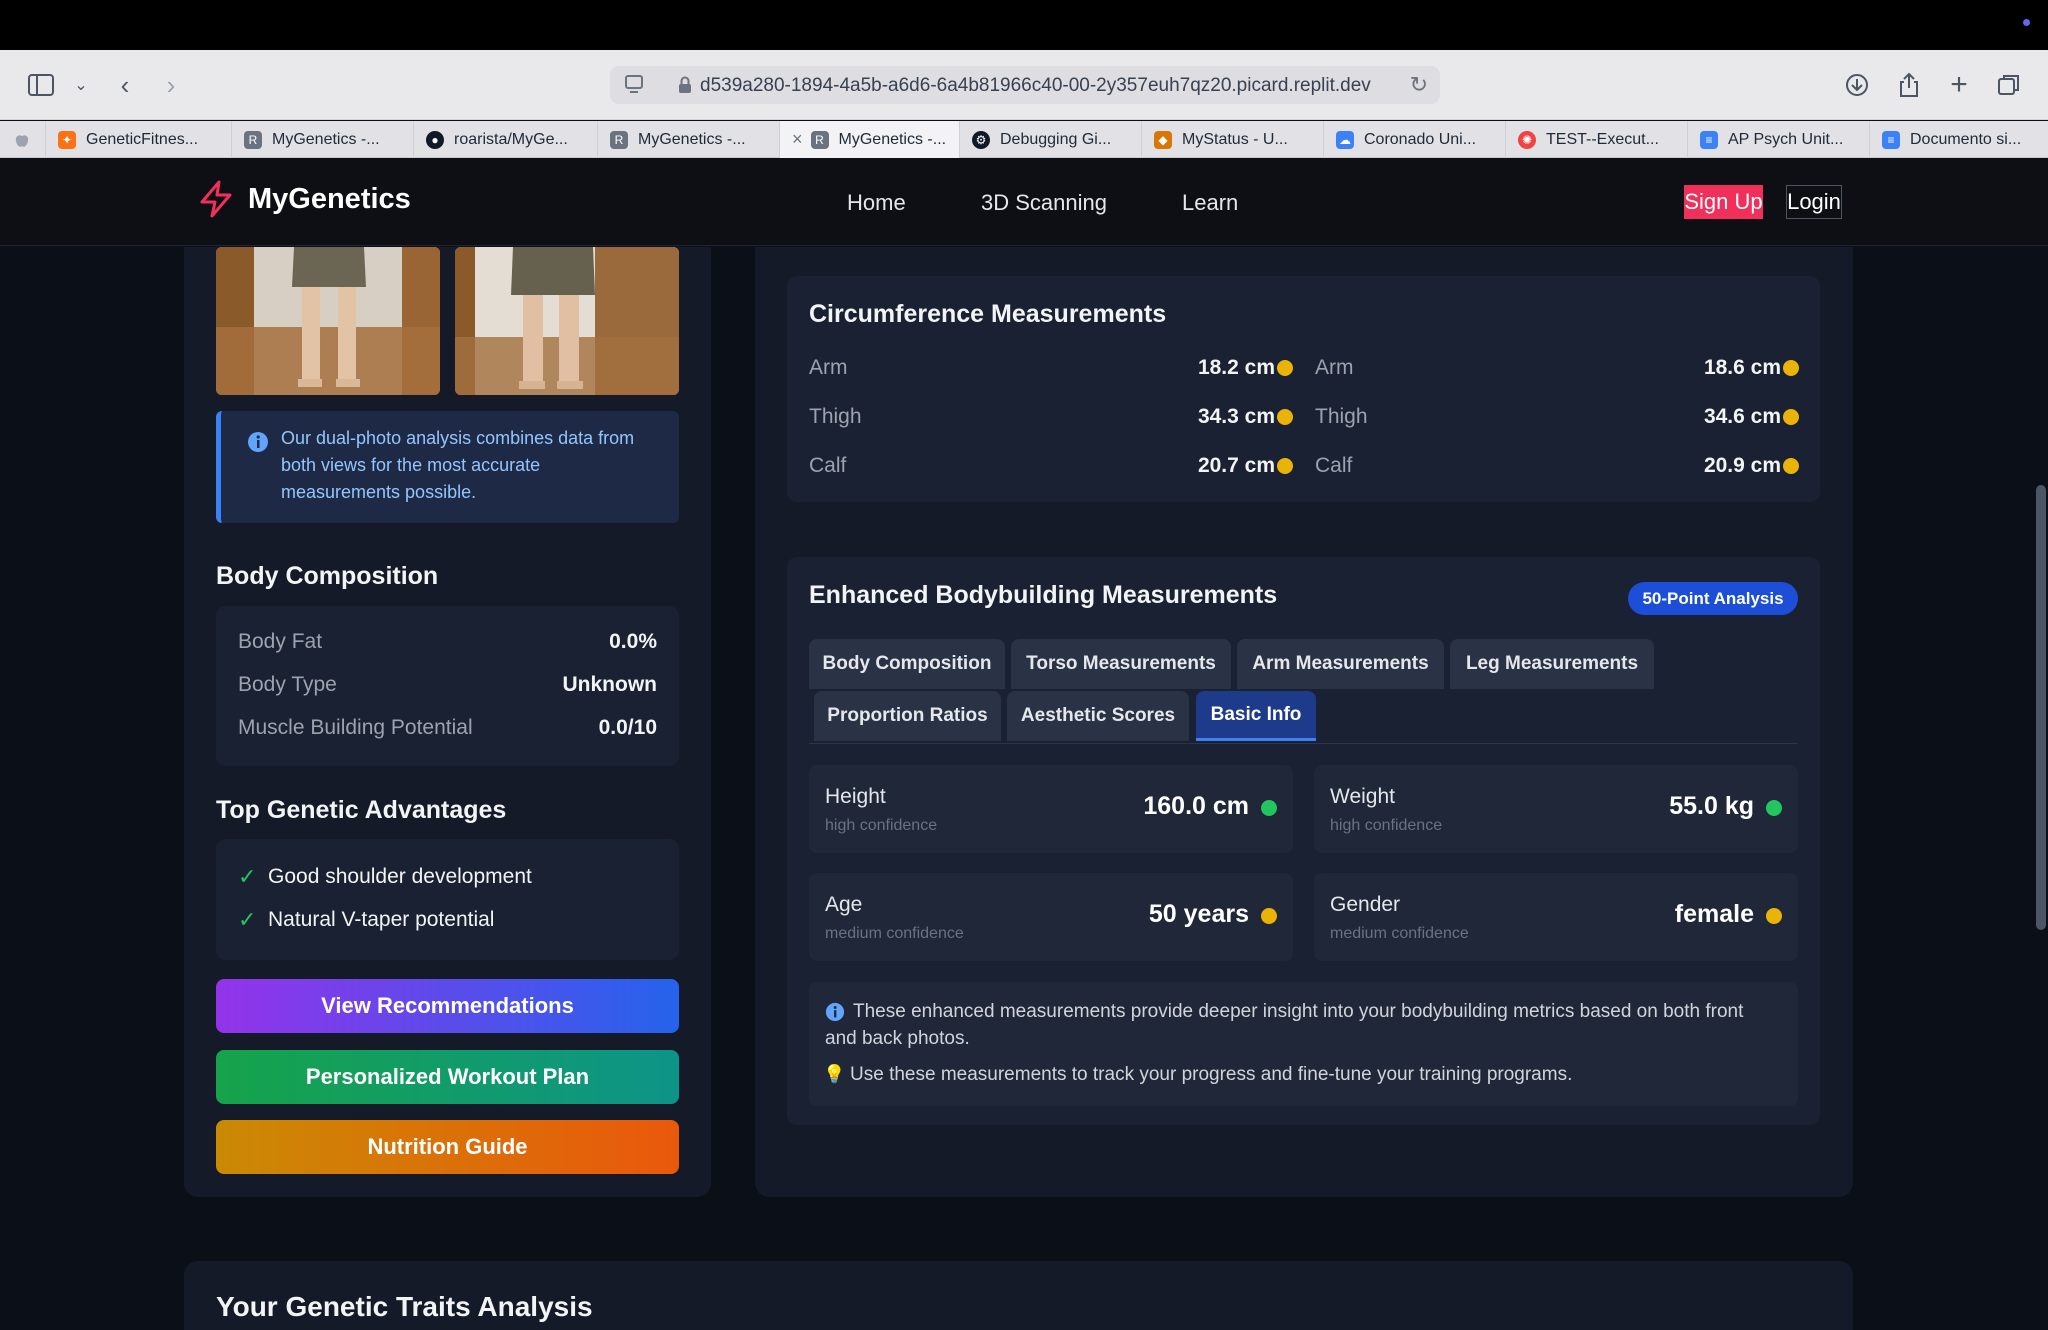 This screenshot has height=1330, width=2048. I want to click on workout-plan-button: Personalized Workout Plan, so click(447, 1077).